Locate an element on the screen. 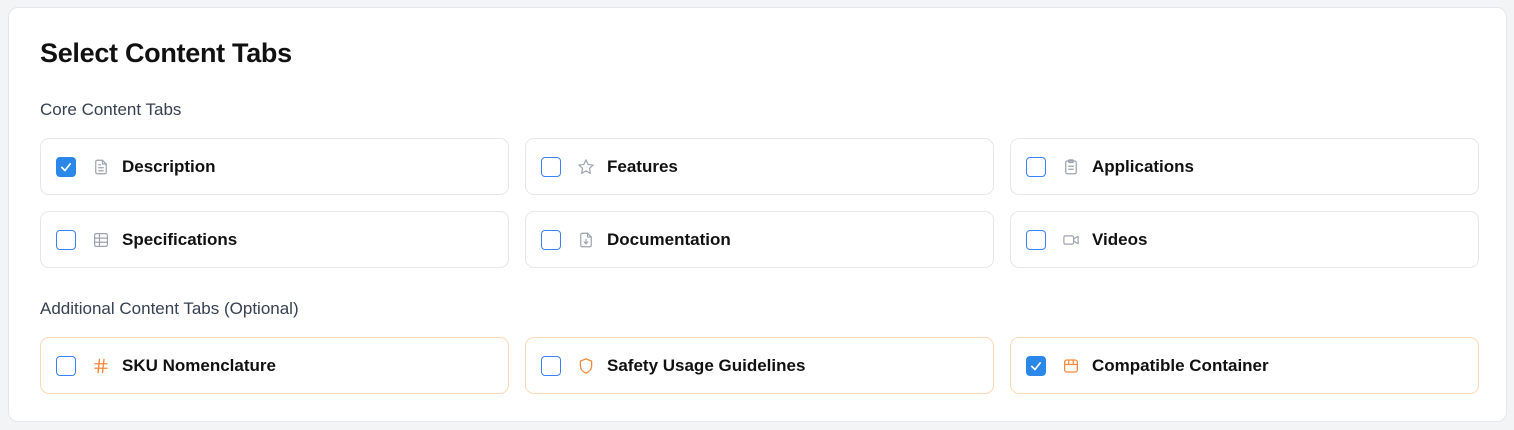 The height and width of the screenshot is (430, 1514). description-label: Description is located at coordinates (169, 166).